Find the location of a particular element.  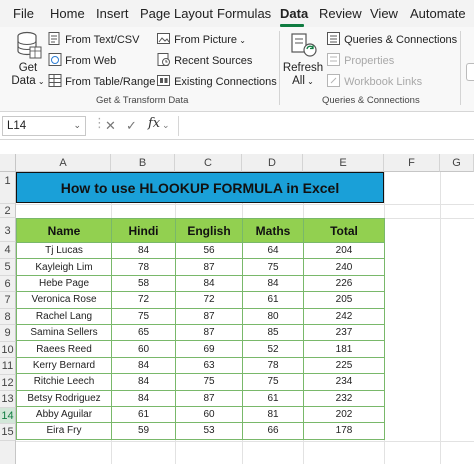

cell-name: Abby Aguilar is located at coordinates (64, 414).